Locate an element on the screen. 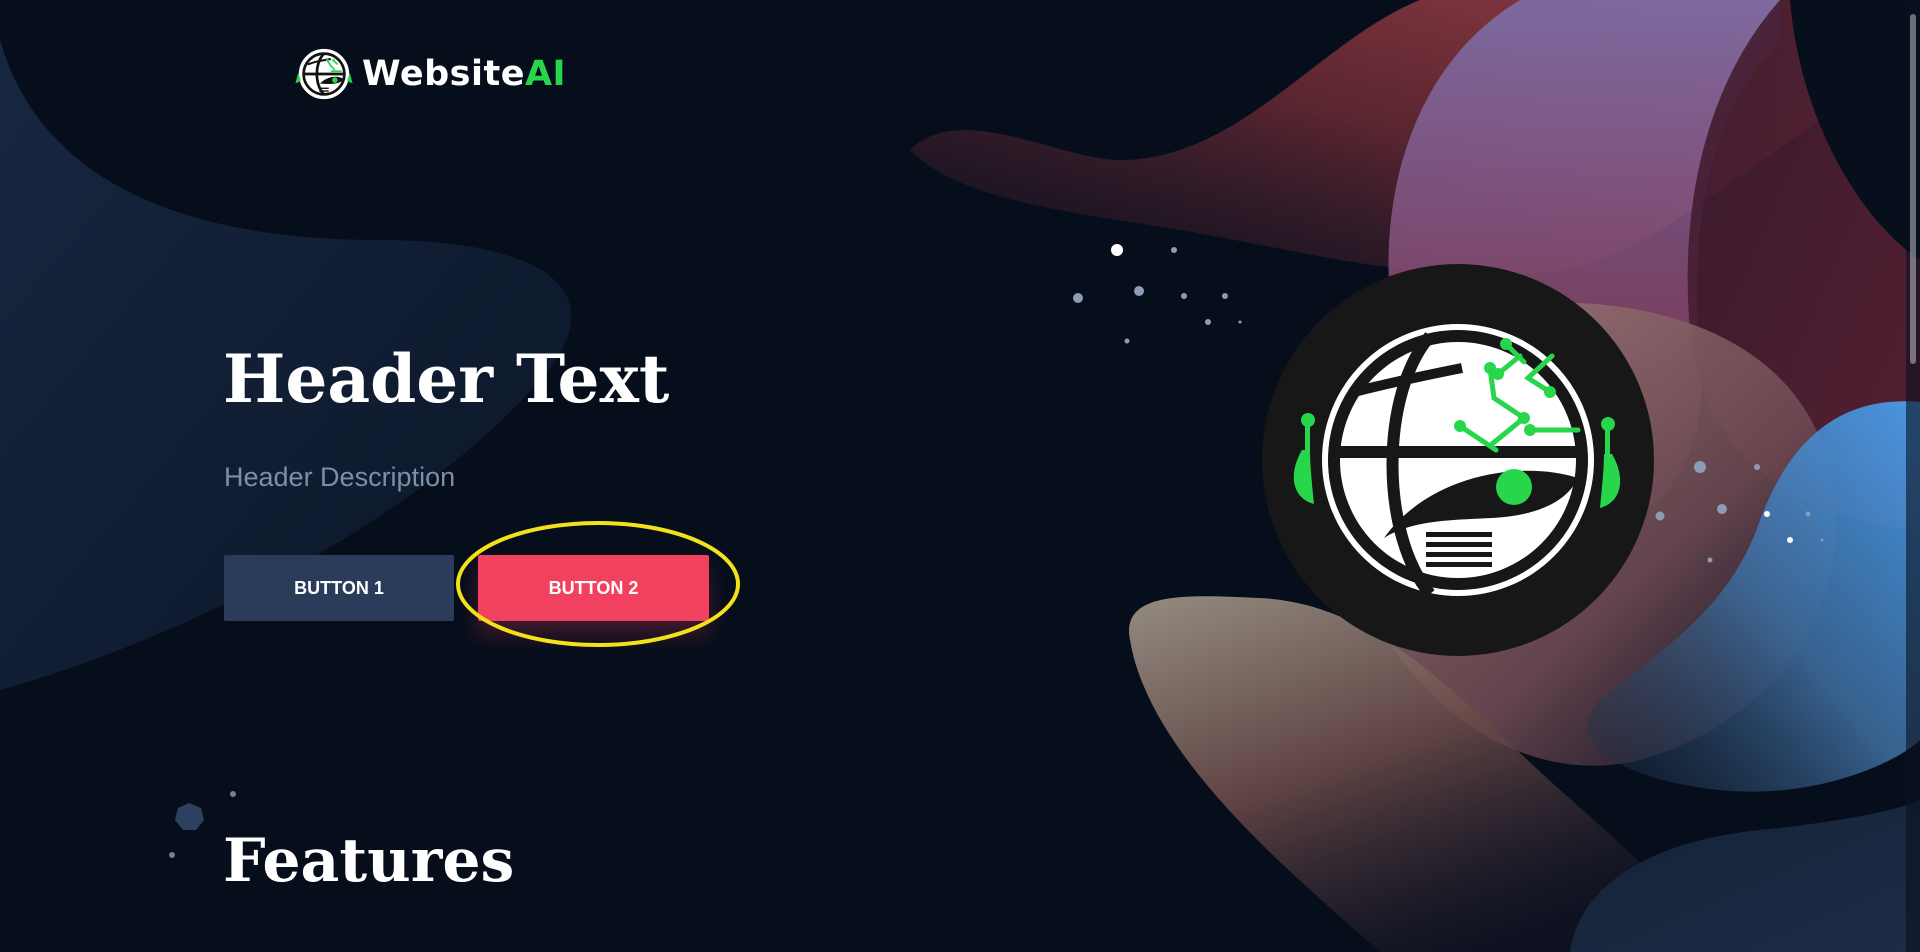 The height and width of the screenshot is (952, 1920). logo-text-accent: AI is located at coordinates (545, 74).